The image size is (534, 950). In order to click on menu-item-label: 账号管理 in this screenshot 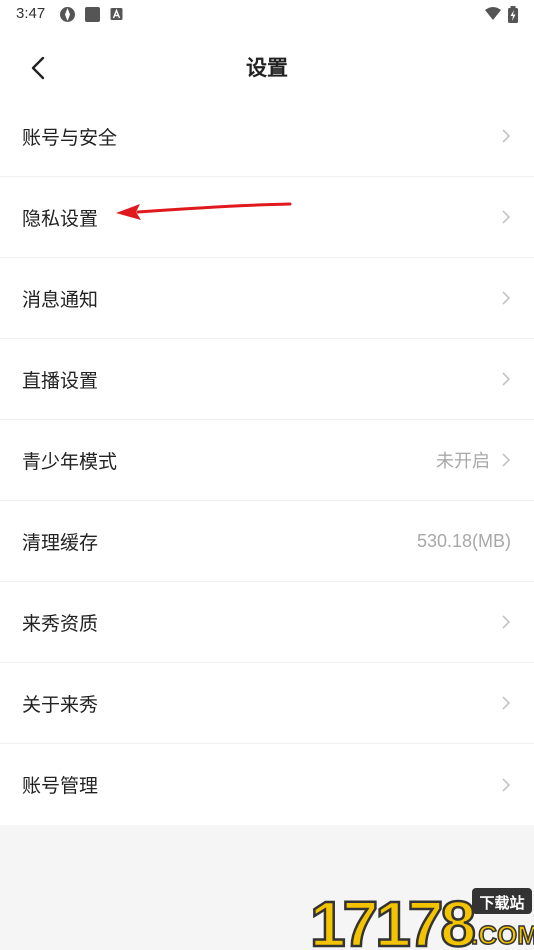, I will do `click(60, 786)`.